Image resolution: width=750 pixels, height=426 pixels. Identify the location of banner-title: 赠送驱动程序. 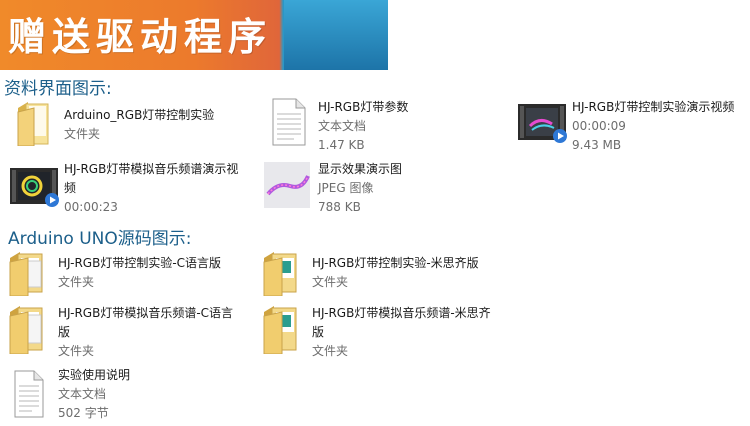
(140, 37).